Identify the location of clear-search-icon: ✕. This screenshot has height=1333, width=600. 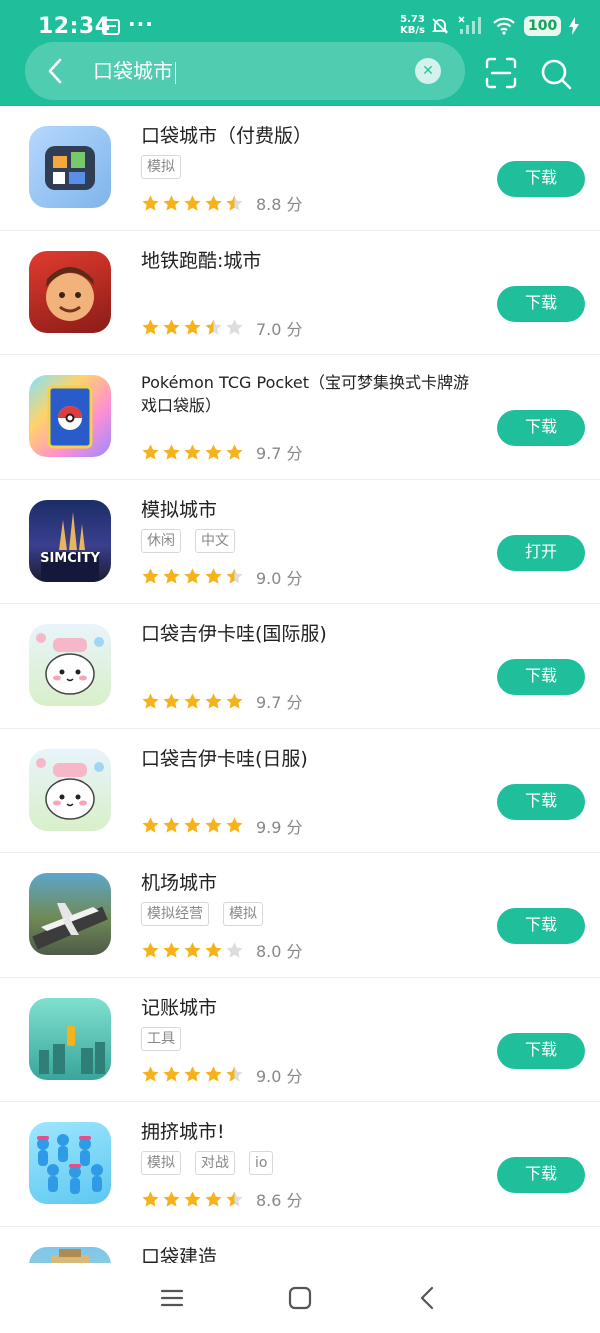
(428, 71).